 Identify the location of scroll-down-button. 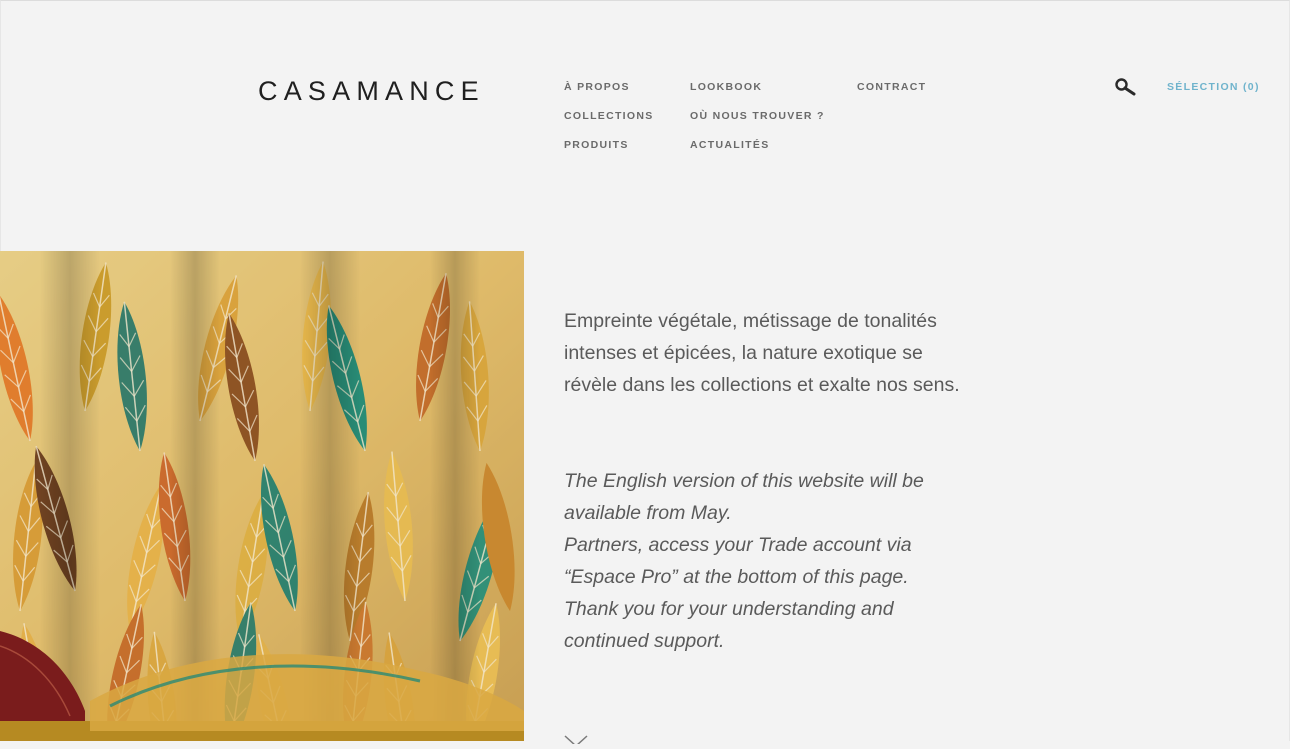
(576, 739).